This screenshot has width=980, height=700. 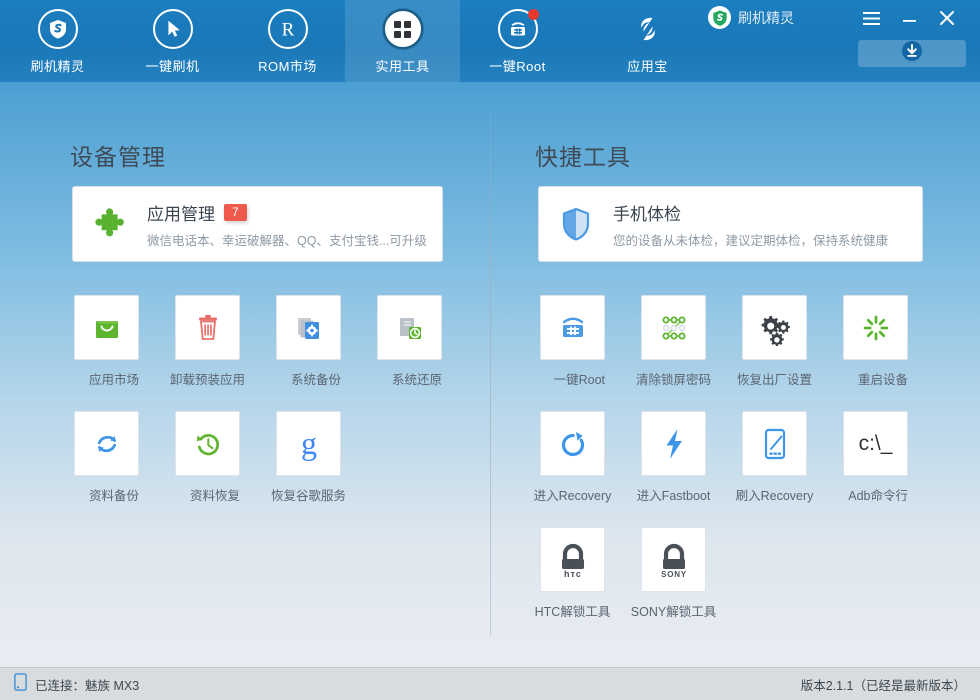 I want to click on nav-item-label: 应用宝, so click(x=647, y=66).